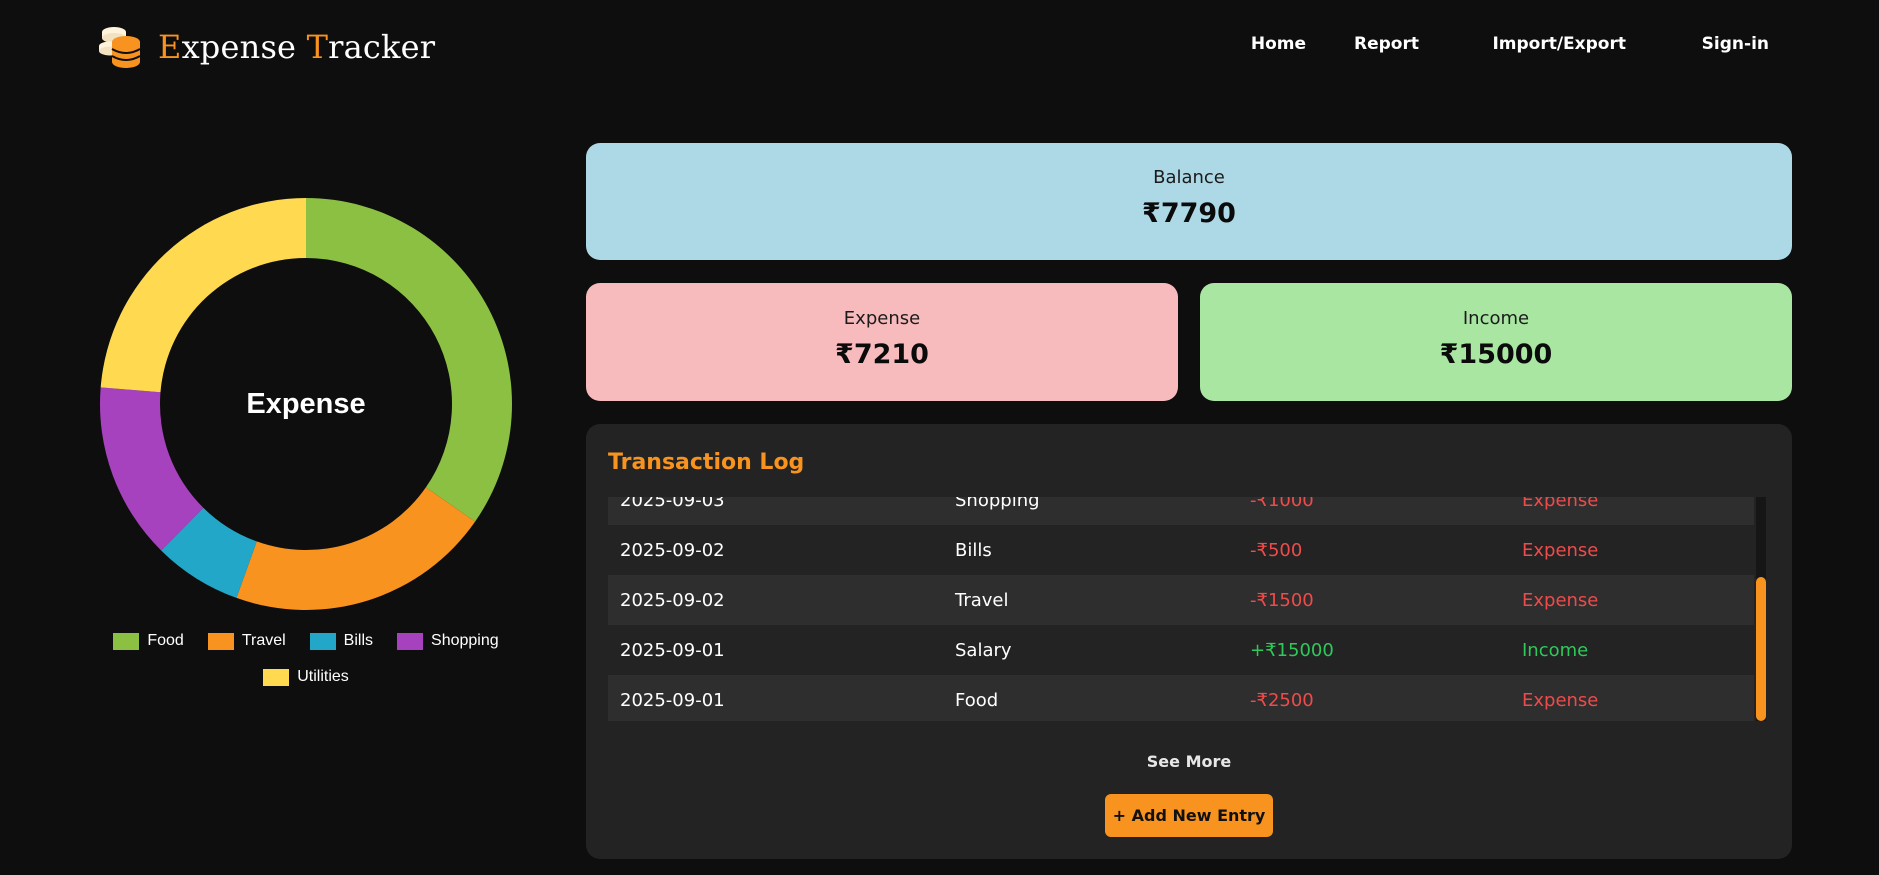 This screenshot has height=875, width=1879. What do you see at coordinates (1496, 354) in the screenshot?
I see `income-value: ₹15000` at bounding box center [1496, 354].